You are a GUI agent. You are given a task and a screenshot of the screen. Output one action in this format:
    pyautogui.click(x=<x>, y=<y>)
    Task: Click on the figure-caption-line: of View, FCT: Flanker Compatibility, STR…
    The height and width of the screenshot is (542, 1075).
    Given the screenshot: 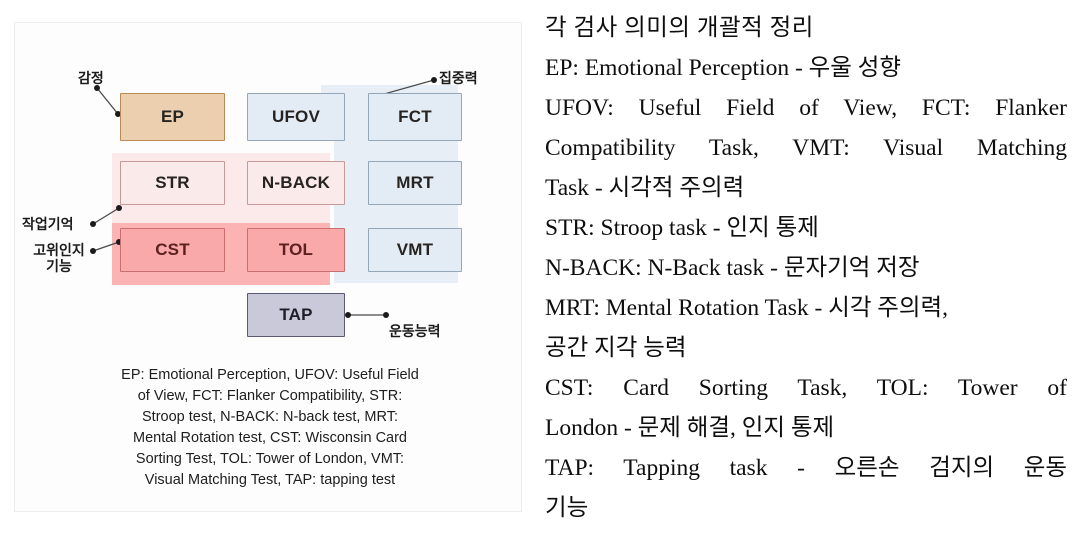 What is the action you would take?
    pyautogui.click(x=270, y=396)
    